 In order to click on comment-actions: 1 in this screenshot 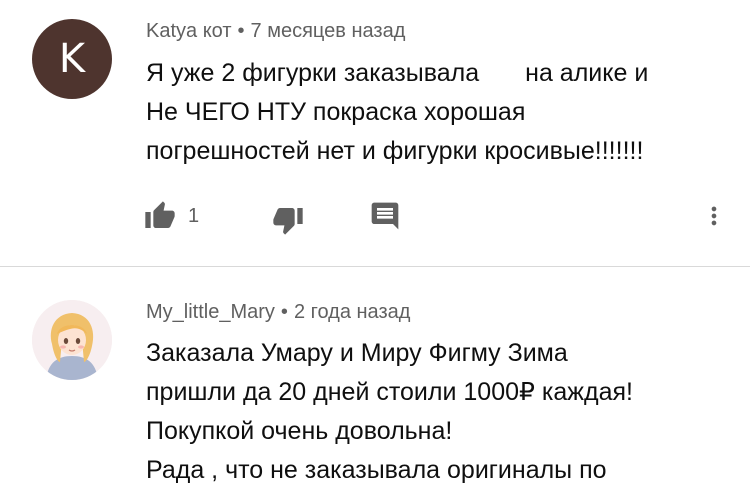, I will do `click(375, 218)`.